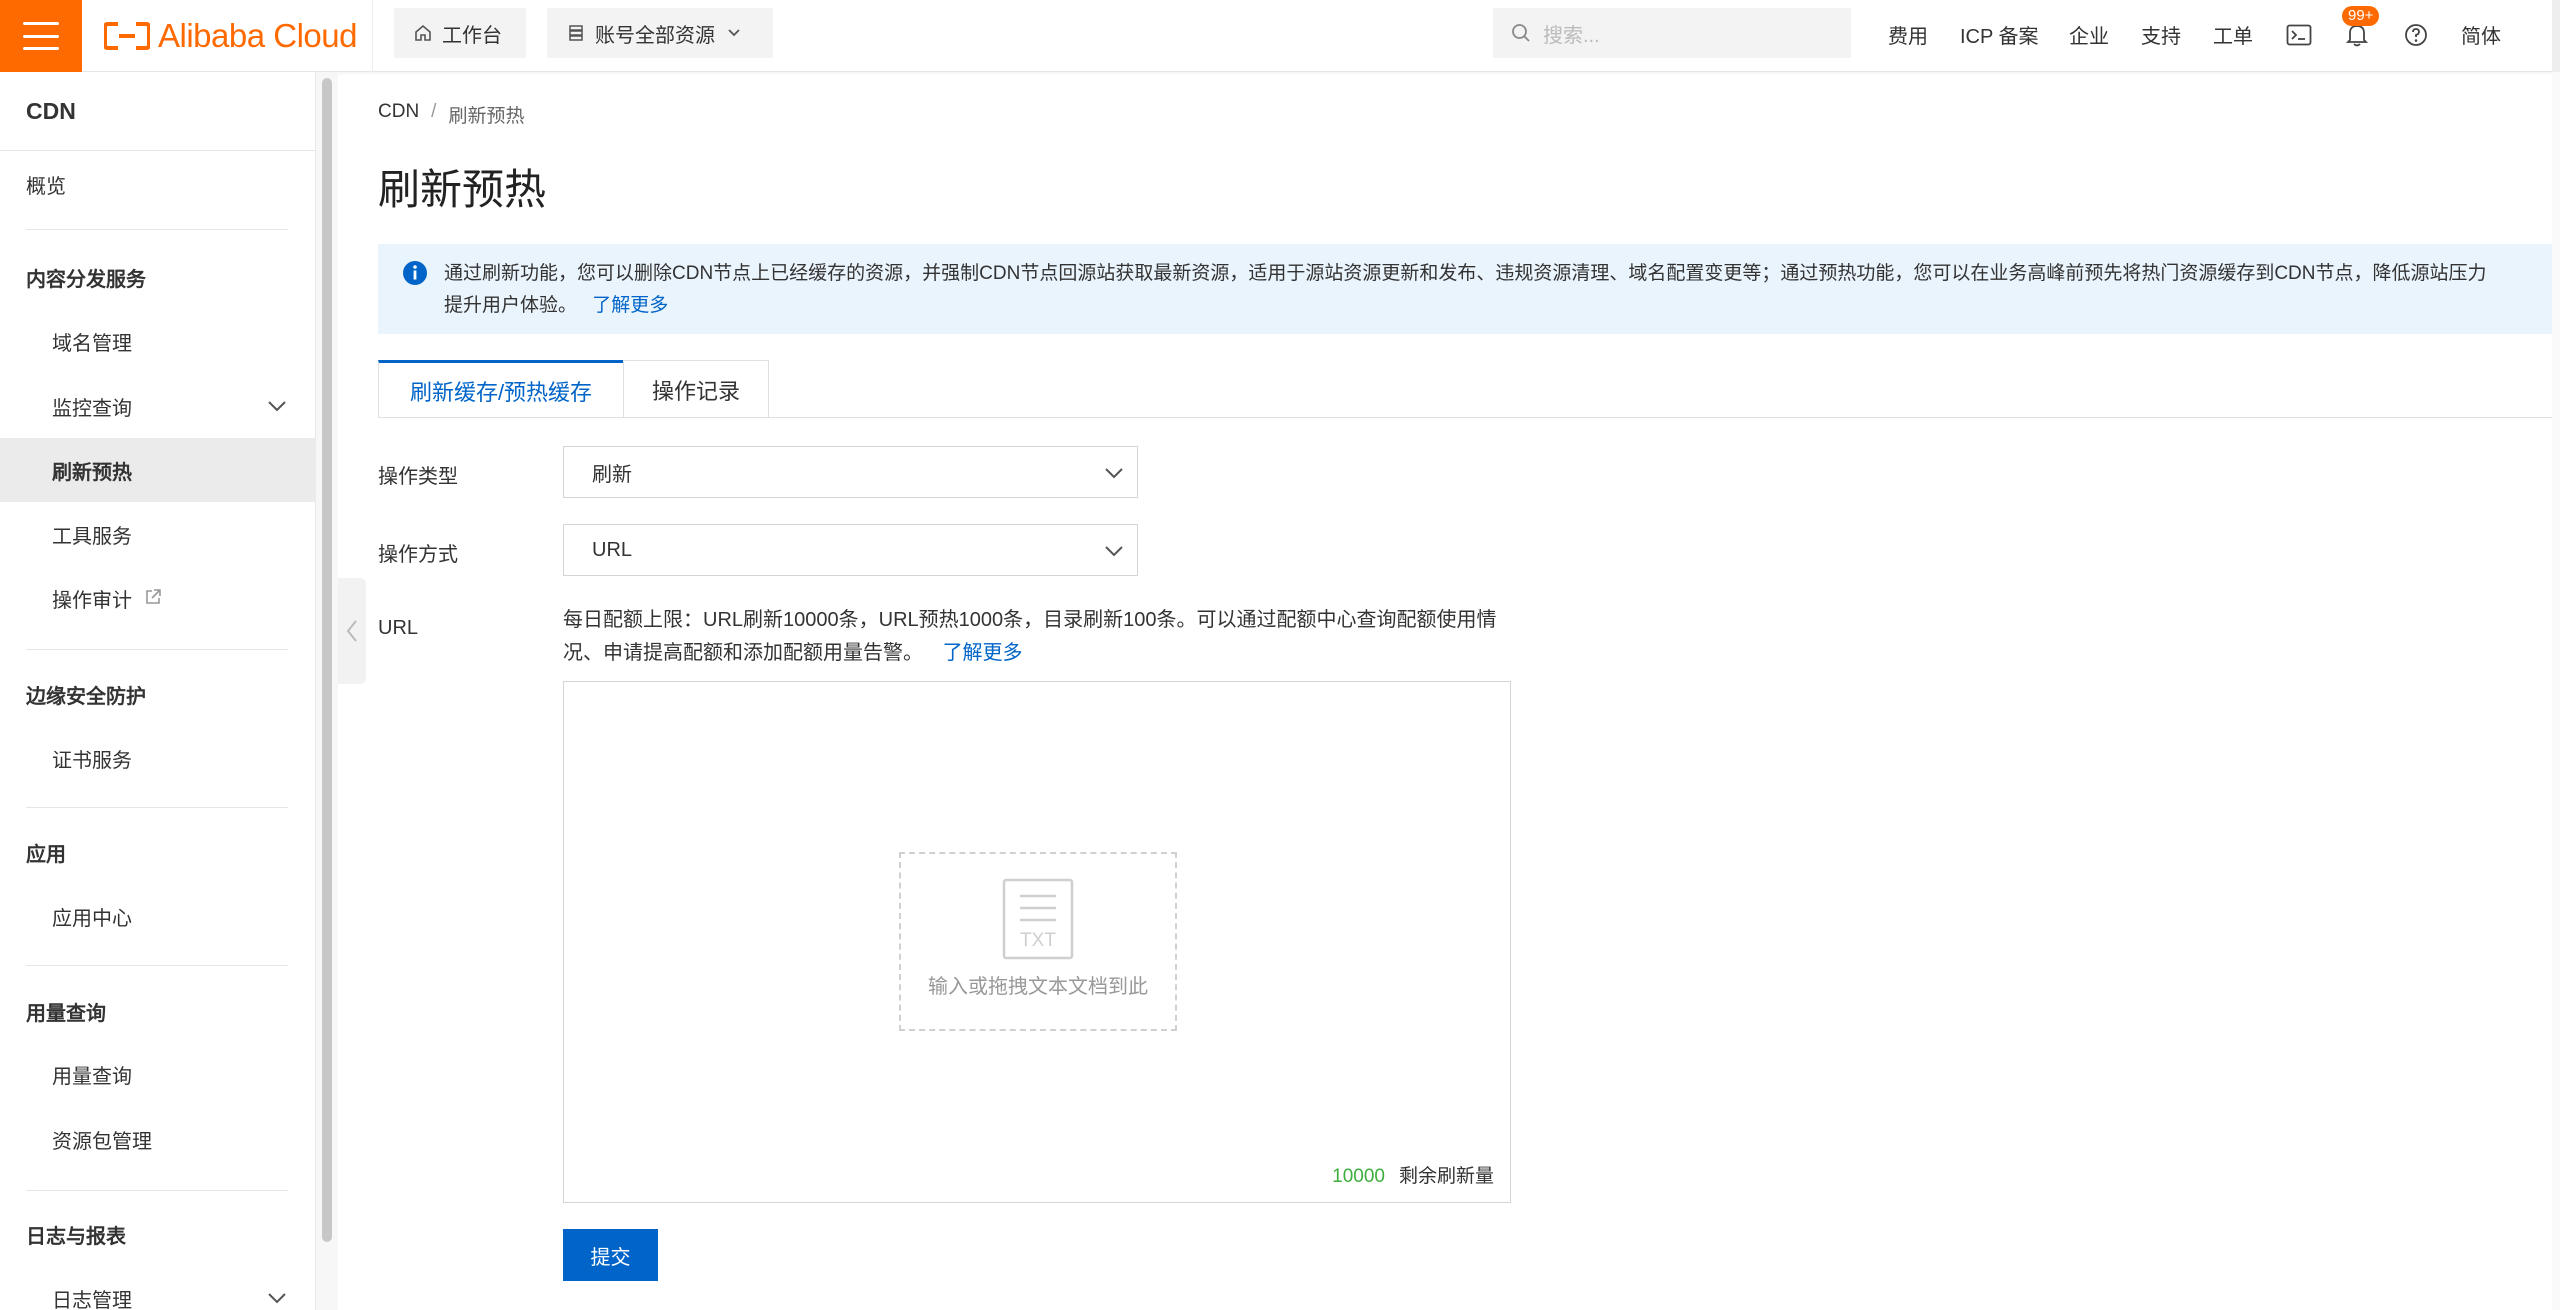 Image resolution: width=2560 pixels, height=1310 pixels. What do you see at coordinates (850, 550) in the screenshot?
I see `operation-mode-select: URL` at bounding box center [850, 550].